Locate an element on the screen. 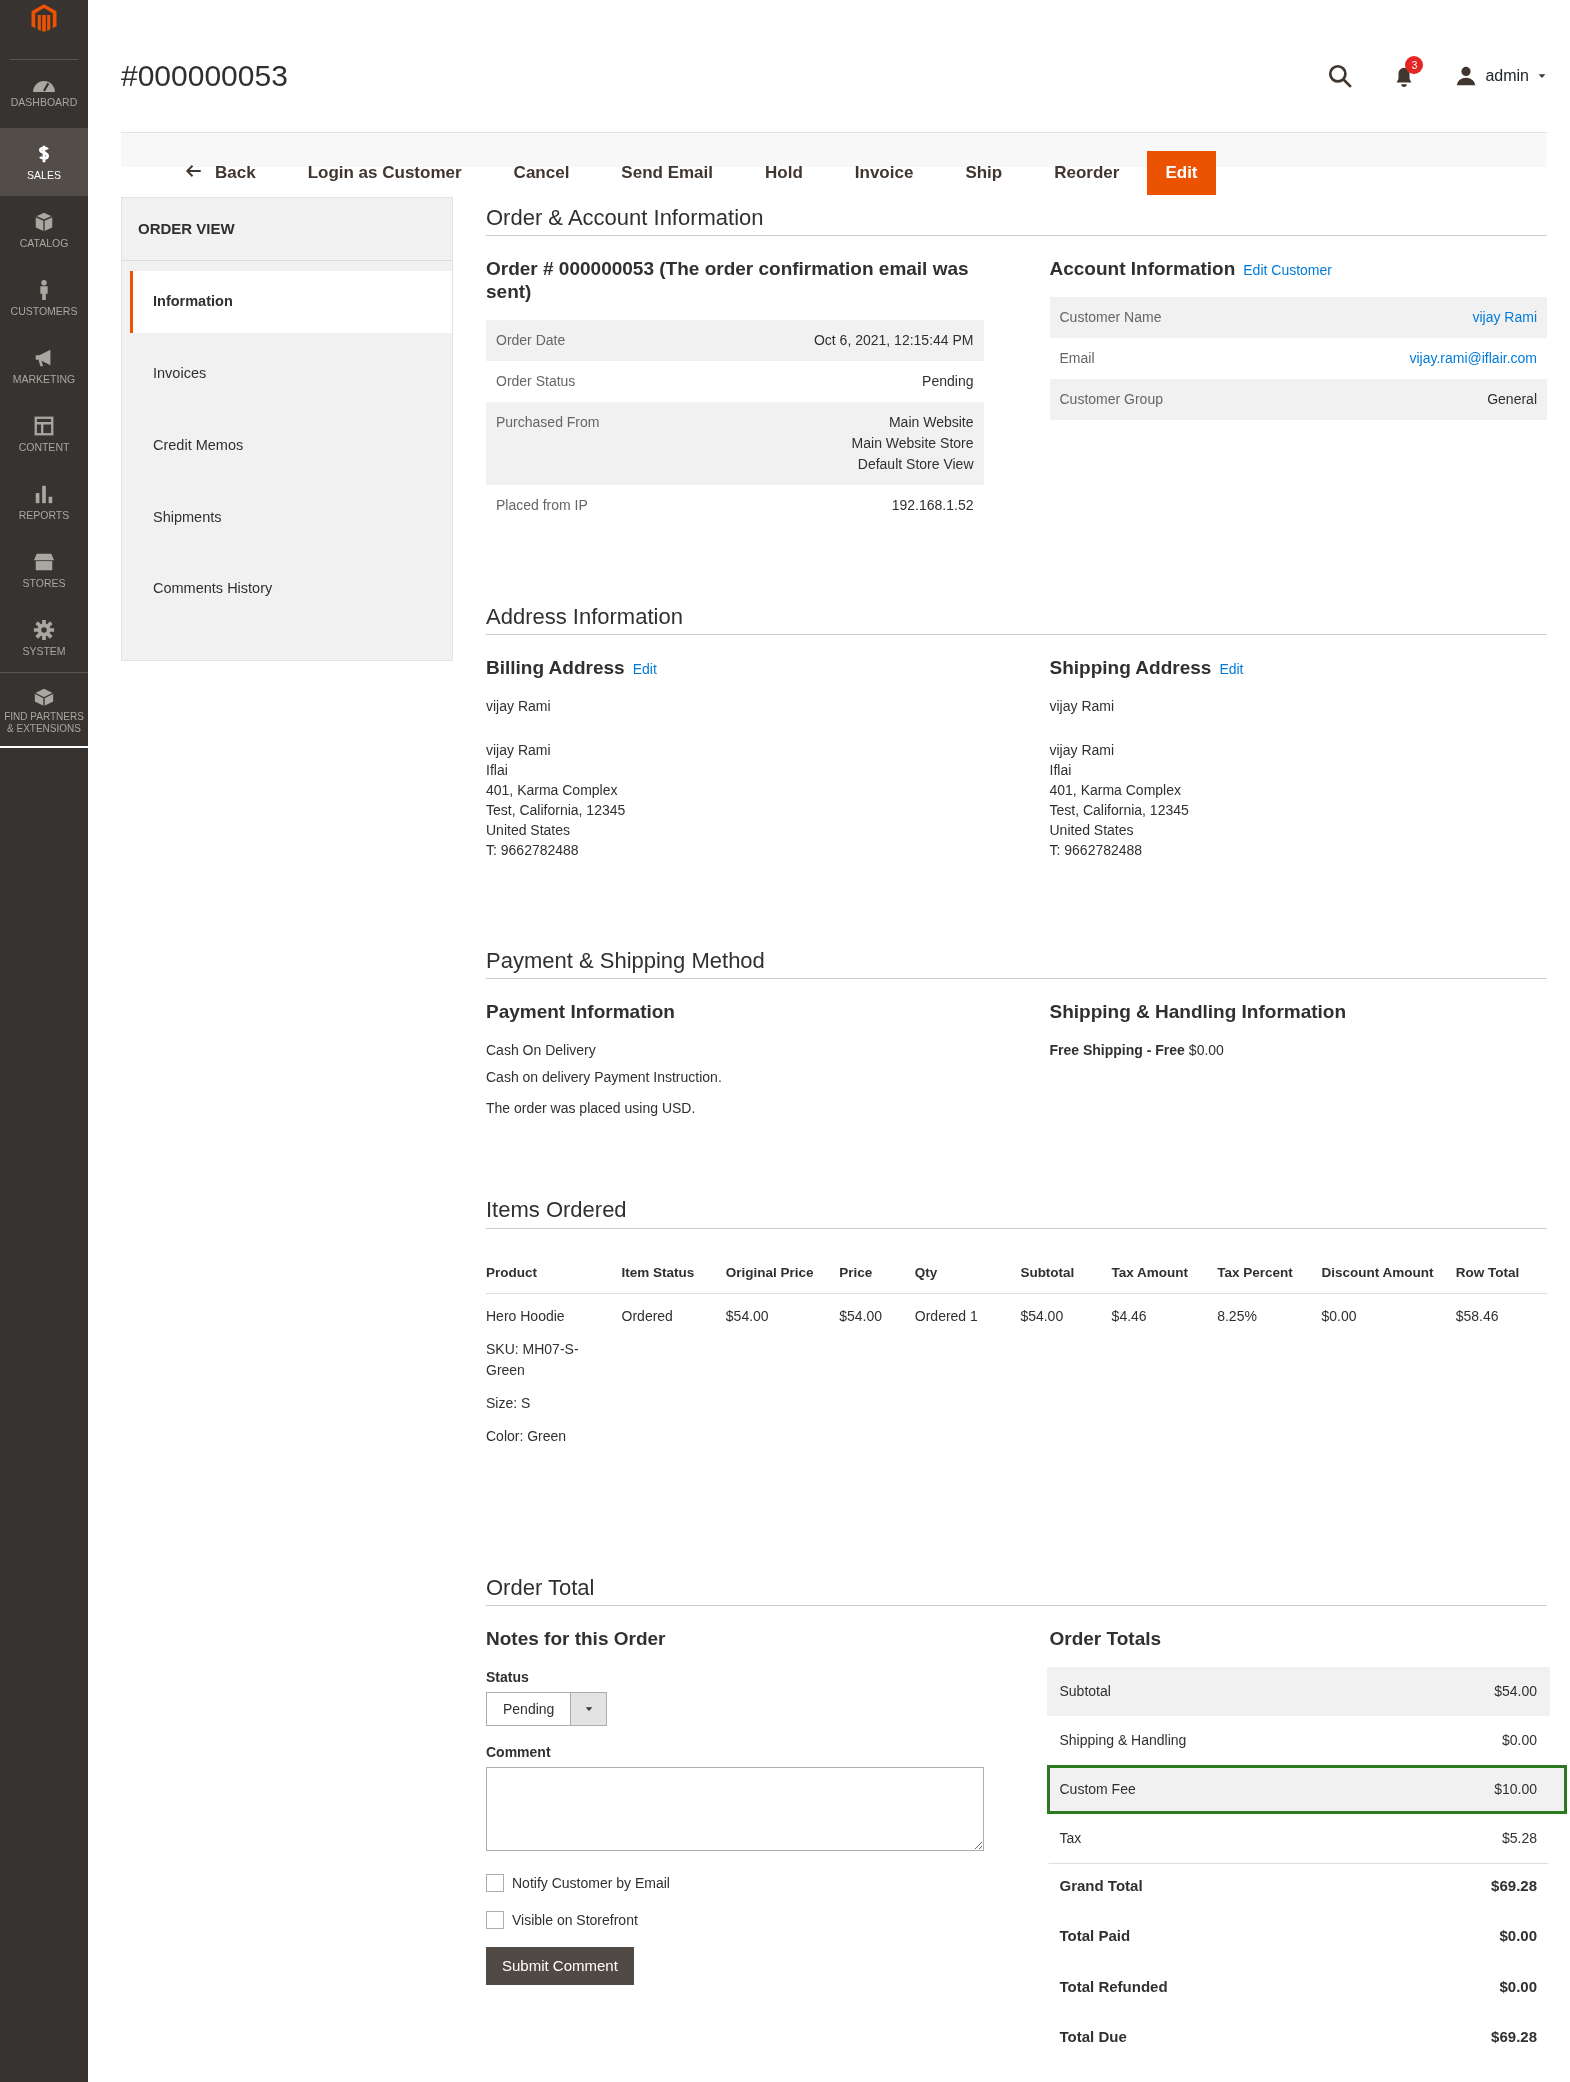 Image resolution: width=1570 pixels, height=2082 pixels. section-title: Address Information is located at coordinates (1016, 619).